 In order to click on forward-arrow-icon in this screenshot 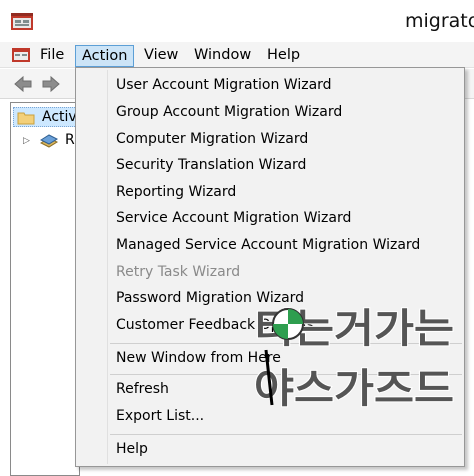, I will do `click(51, 84)`.